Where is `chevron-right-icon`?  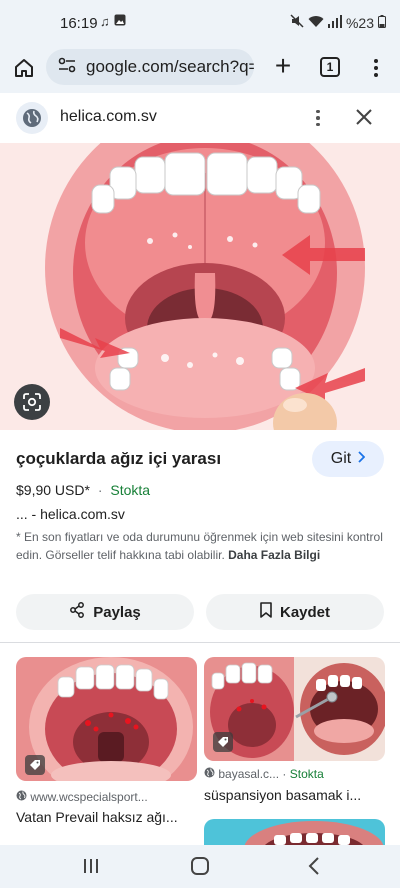
chevron-right-icon is located at coordinates (361, 459).